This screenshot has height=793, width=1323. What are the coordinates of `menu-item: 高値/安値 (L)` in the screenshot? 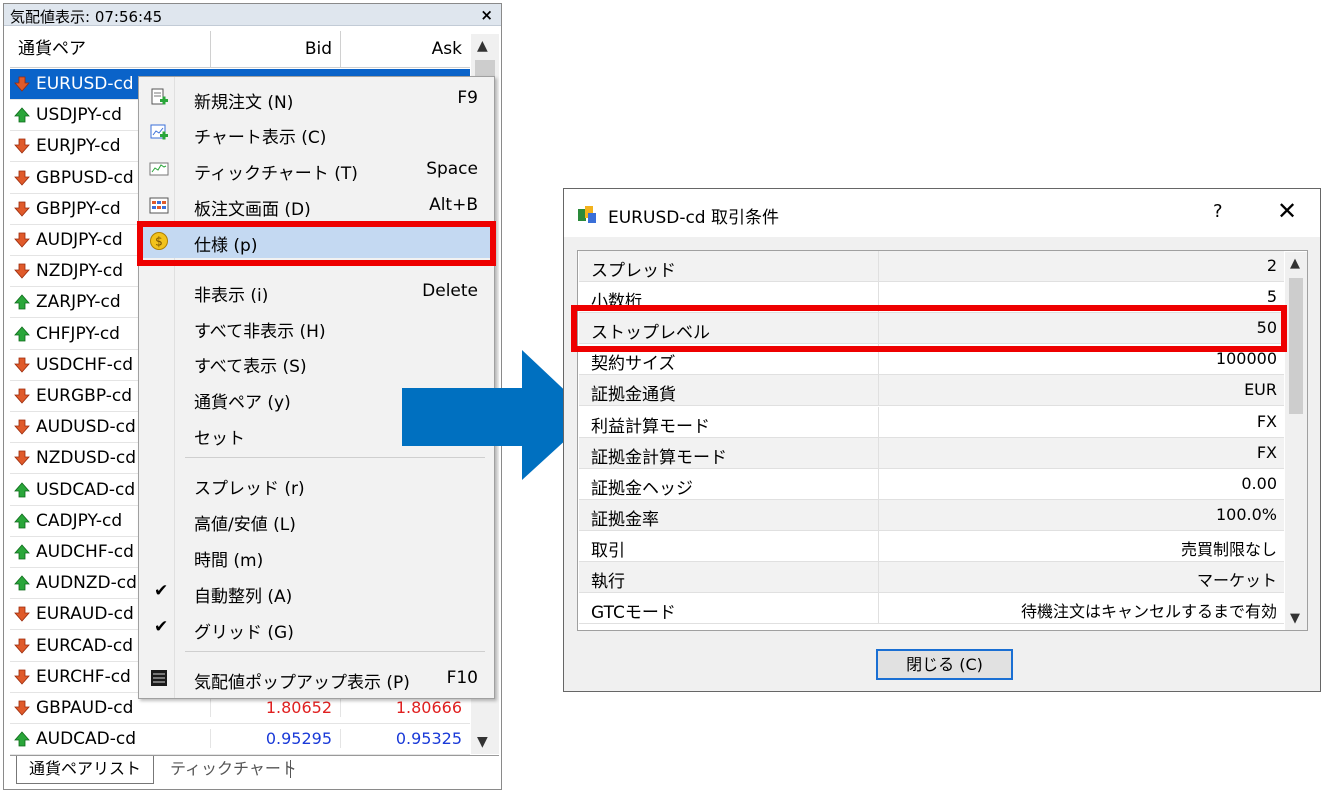 It's located at (316, 520).